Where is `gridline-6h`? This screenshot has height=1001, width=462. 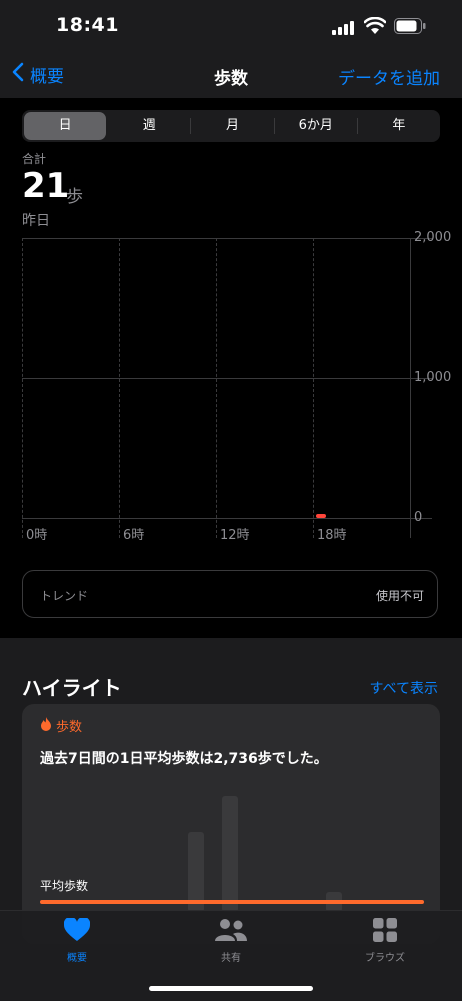
gridline-6h is located at coordinates (119, 388).